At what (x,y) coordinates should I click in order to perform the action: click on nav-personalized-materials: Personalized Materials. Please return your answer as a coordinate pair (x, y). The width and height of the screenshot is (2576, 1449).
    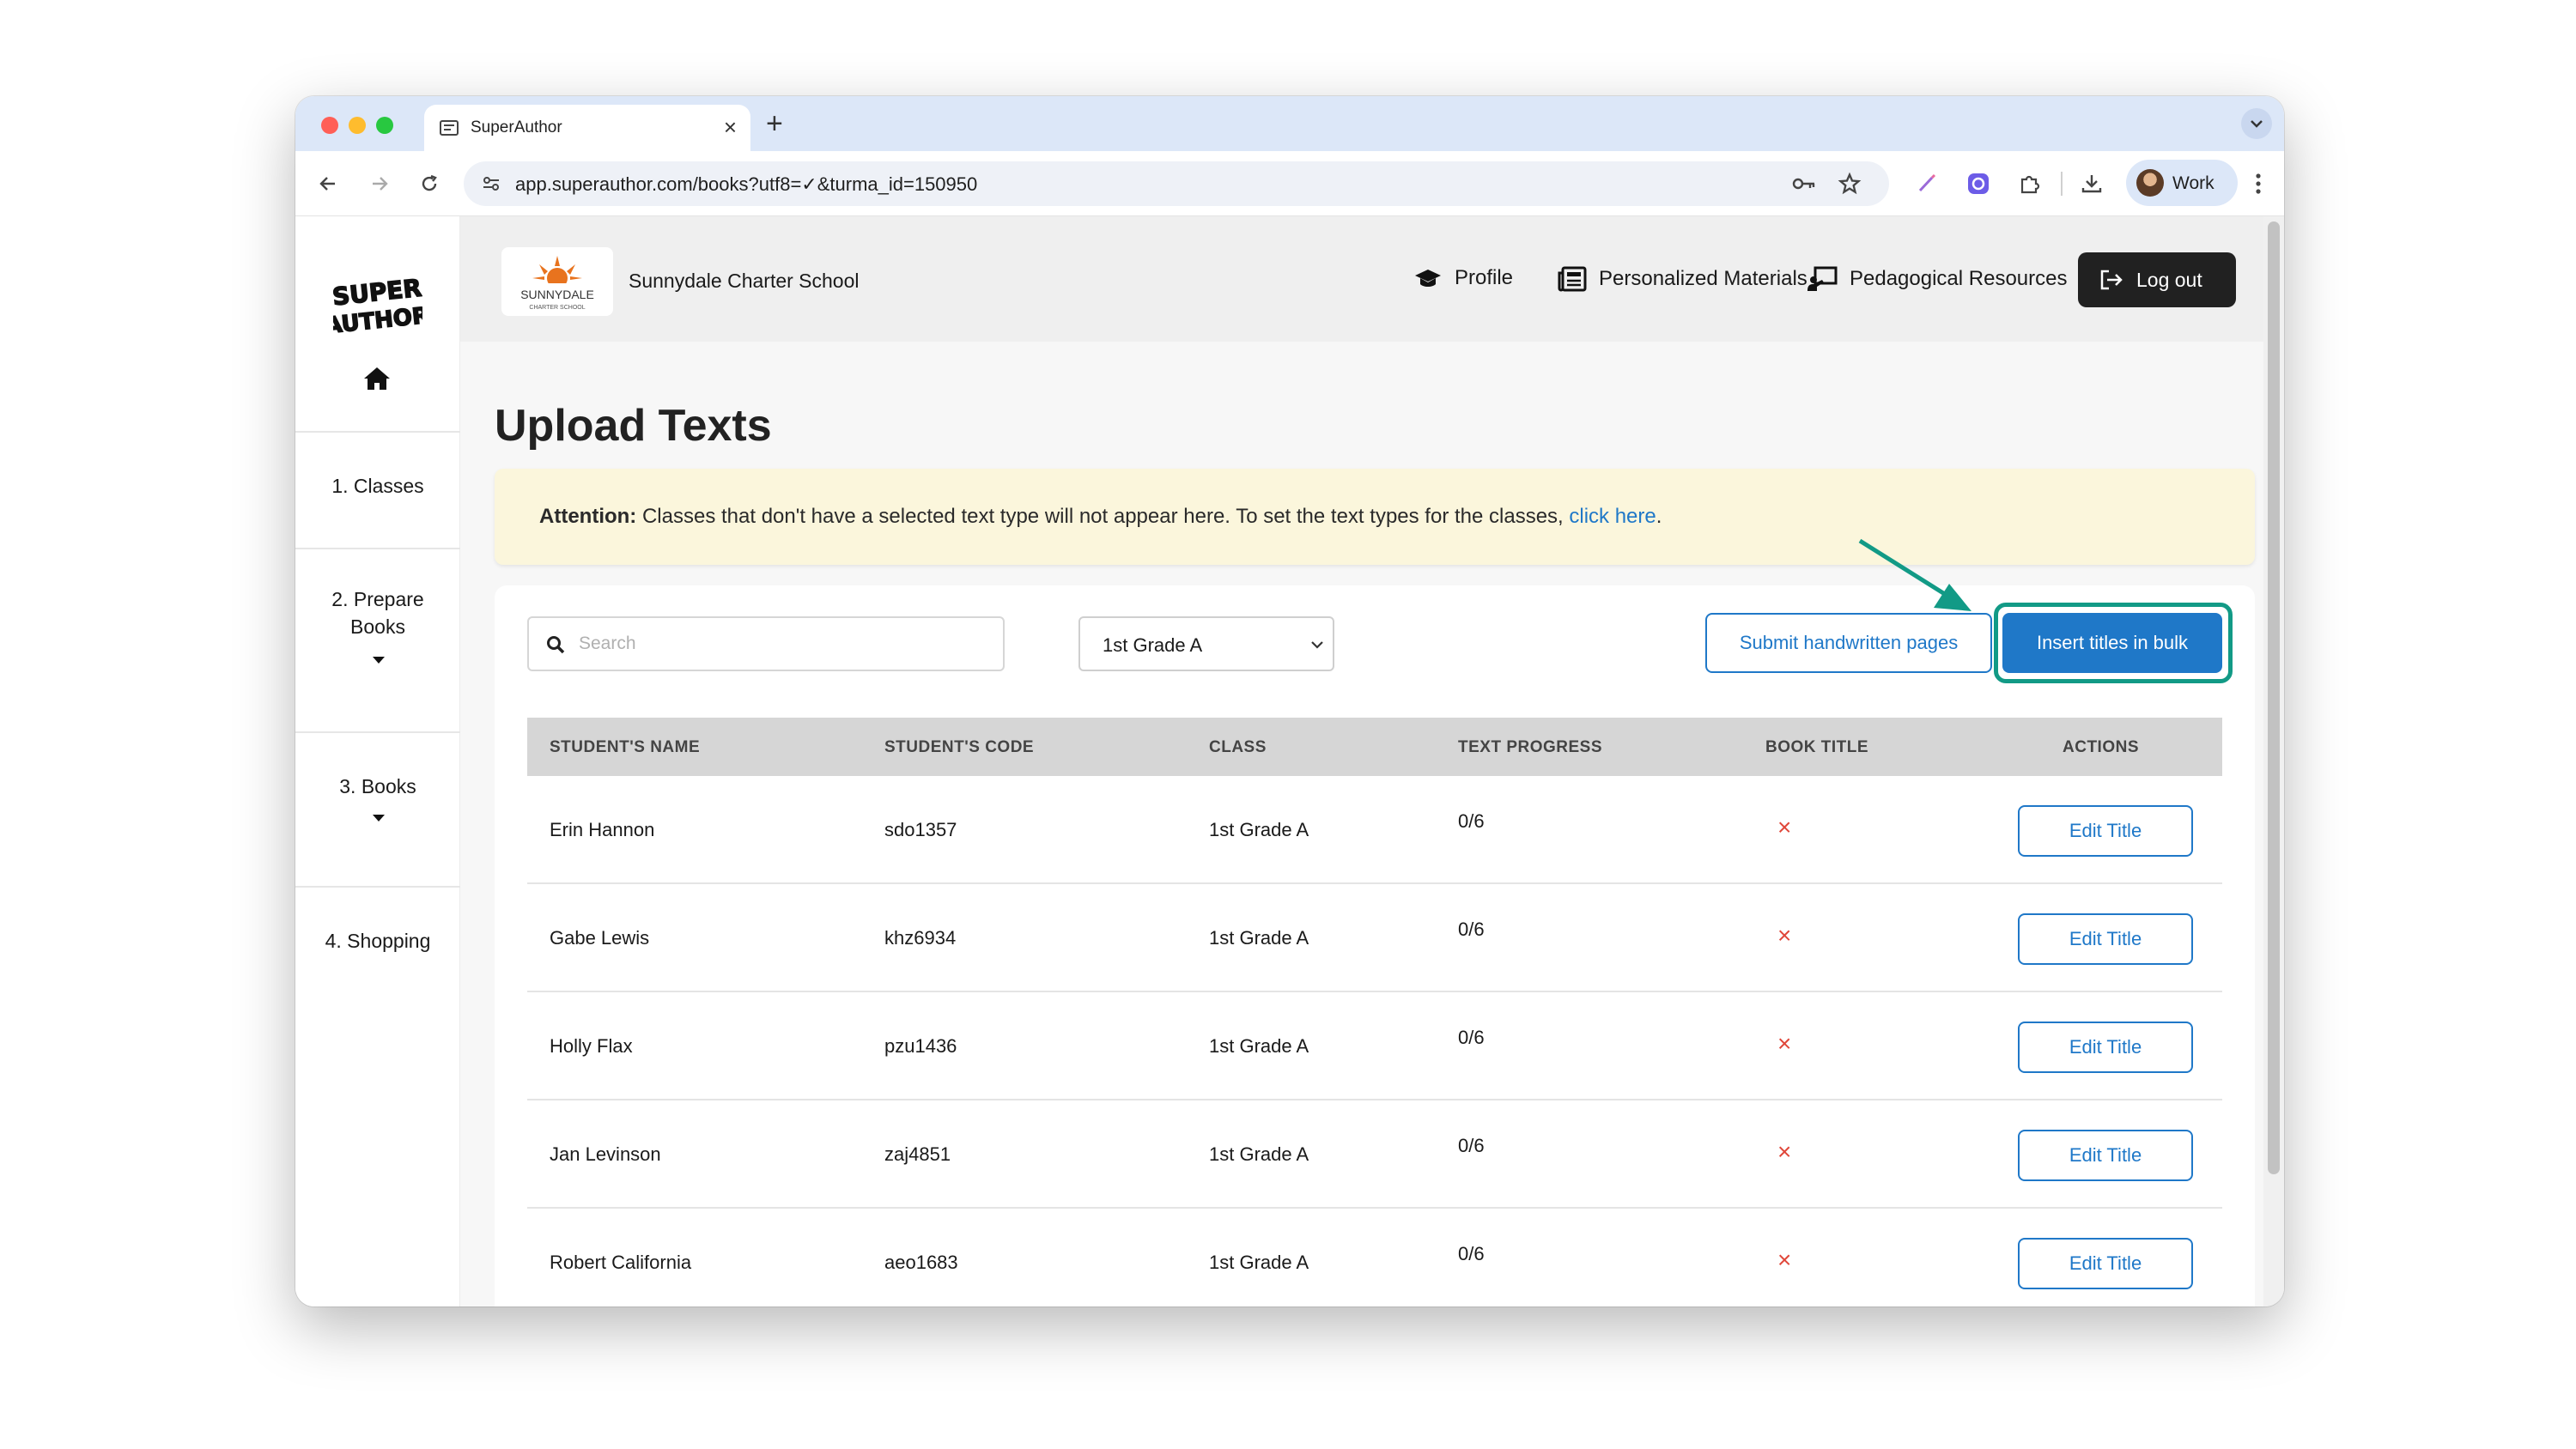
    Looking at the image, I should click on (1682, 279).